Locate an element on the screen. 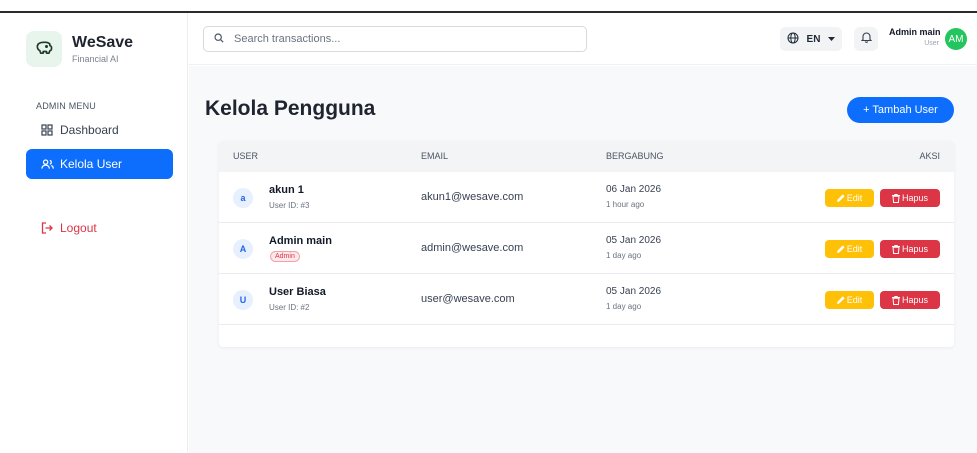 Image resolution: width=977 pixels, height=453 pixels. notification-button is located at coordinates (866, 39).